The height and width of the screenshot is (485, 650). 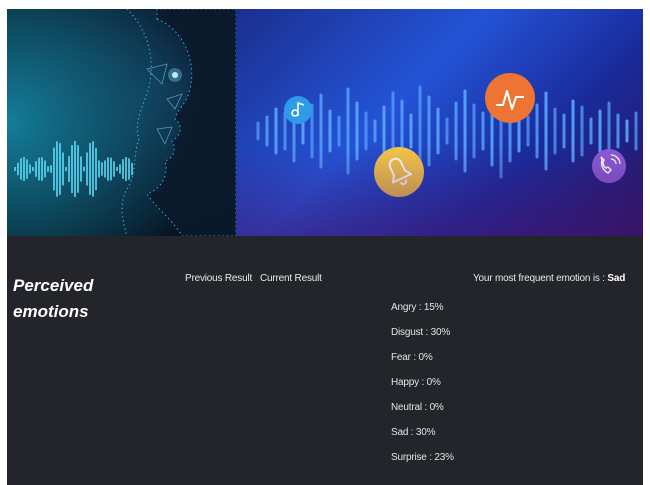 What do you see at coordinates (412, 357) in the screenshot?
I see `emotion-item-fear: Fear : 0%` at bounding box center [412, 357].